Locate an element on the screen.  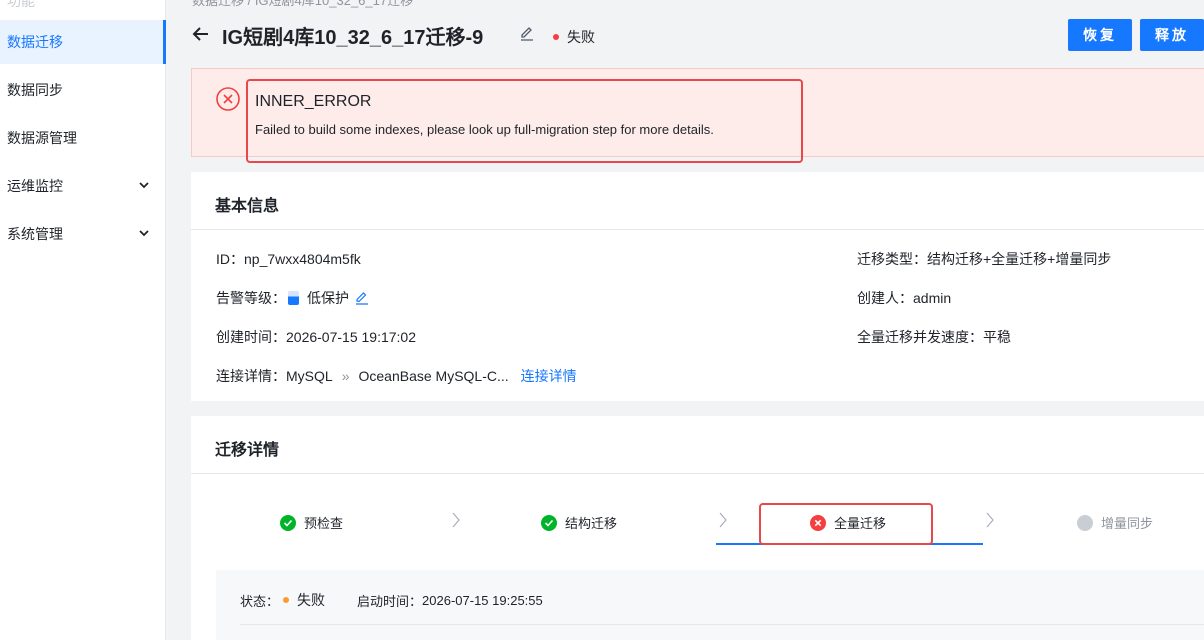
sidebar-item-data-migration: 数据迁移 is located at coordinates (83, 42).